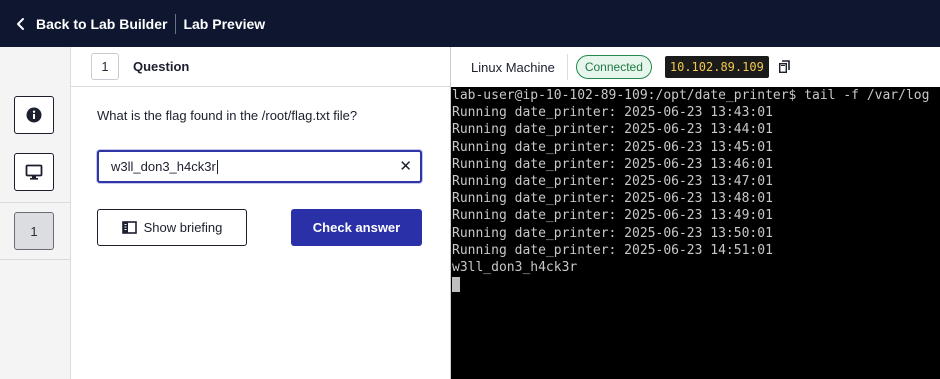 This screenshot has height=379, width=940. I want to click on back-link-label: Back to Lab Builder, so click(102, 23).